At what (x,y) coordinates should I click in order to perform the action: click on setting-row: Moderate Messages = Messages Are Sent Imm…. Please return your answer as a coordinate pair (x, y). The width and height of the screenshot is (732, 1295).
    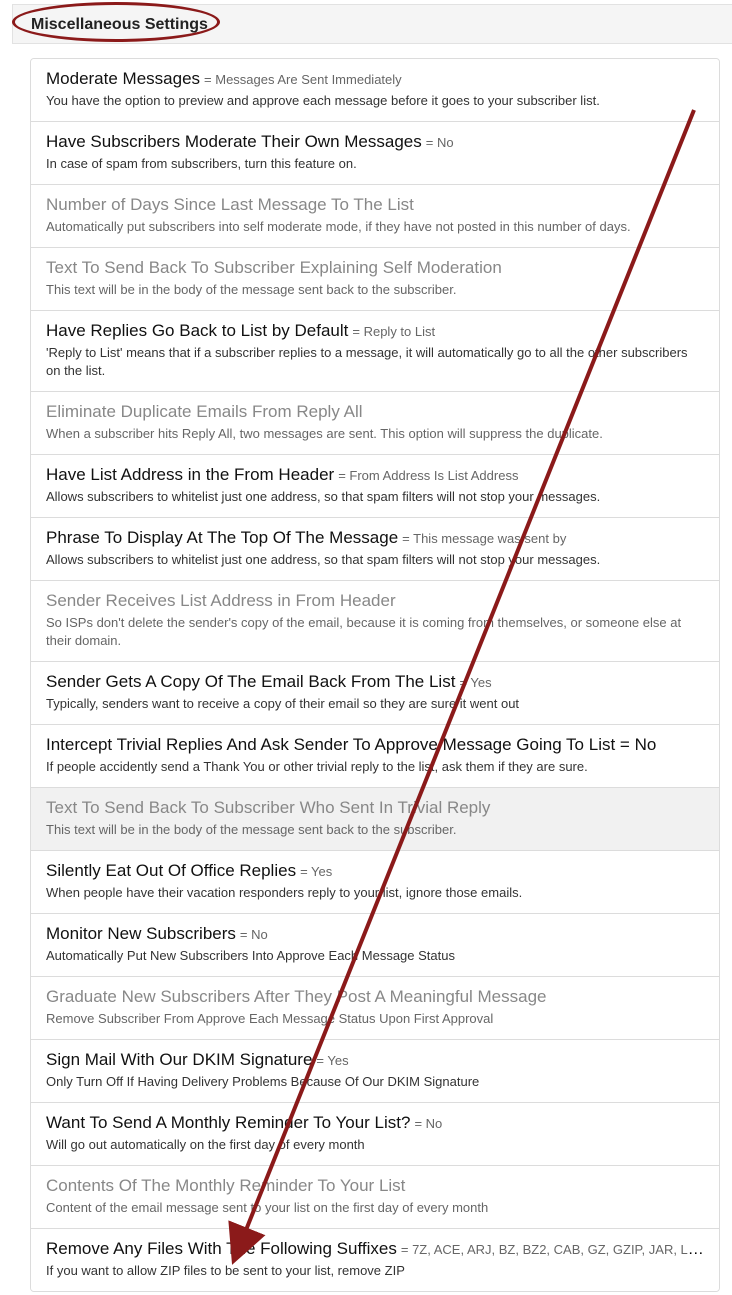
    Looking at the image, I should click on (375, 90).